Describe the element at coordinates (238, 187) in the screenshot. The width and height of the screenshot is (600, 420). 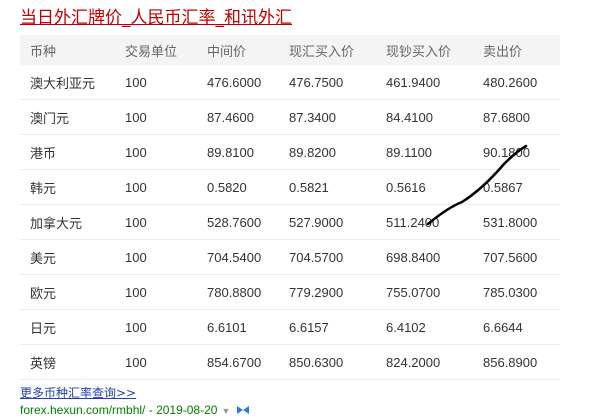
I see `middle-rate: 0.5820` at that location.